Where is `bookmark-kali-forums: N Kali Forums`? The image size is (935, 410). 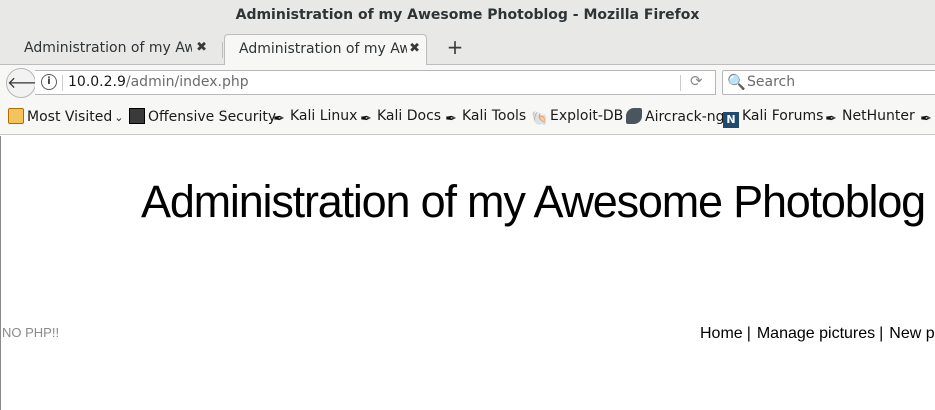
bookmark-kali-forums: N Kali Forums is located at coordinates (773, 118).